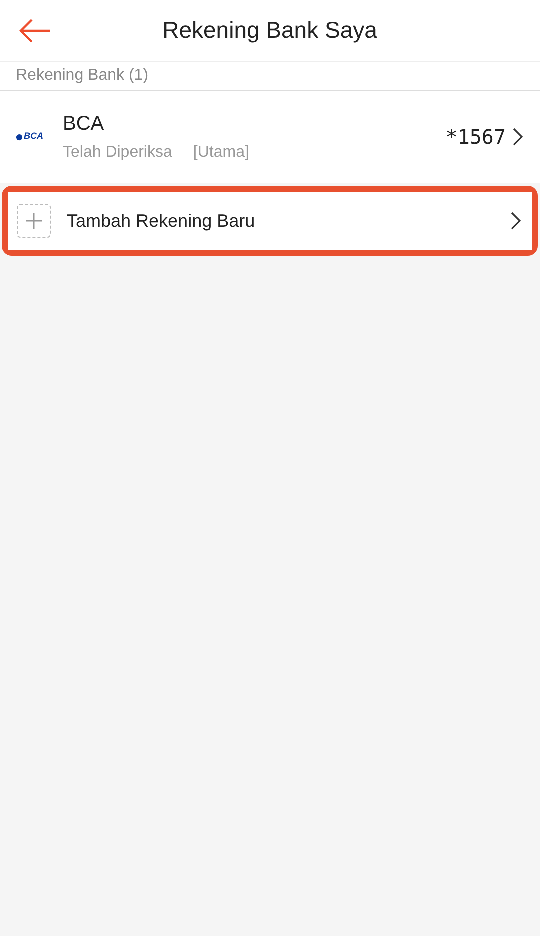  What do you see at coordinates (32, 137) in the screenshot?
I see `bank-logo: BCA` at bounding box center [32, 137].